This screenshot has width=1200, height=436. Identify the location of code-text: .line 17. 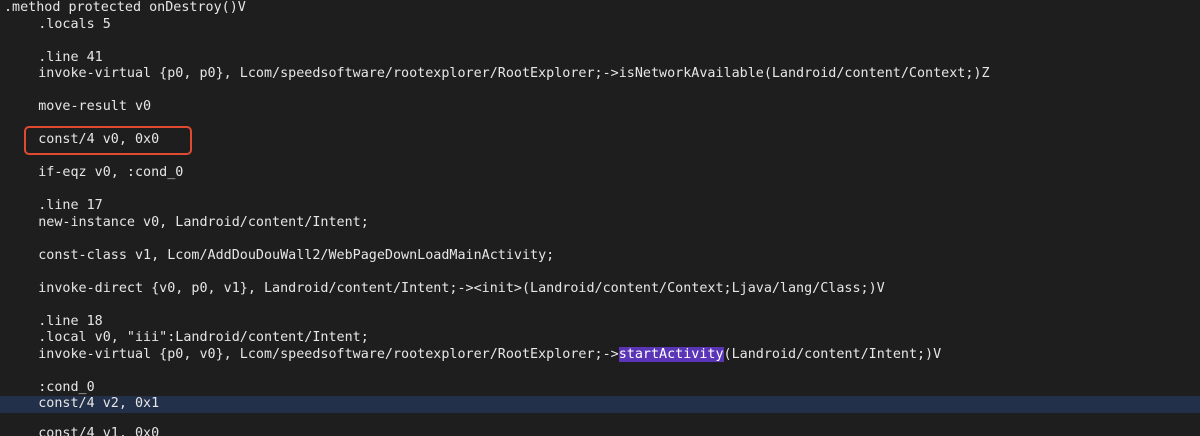
(54, 205).